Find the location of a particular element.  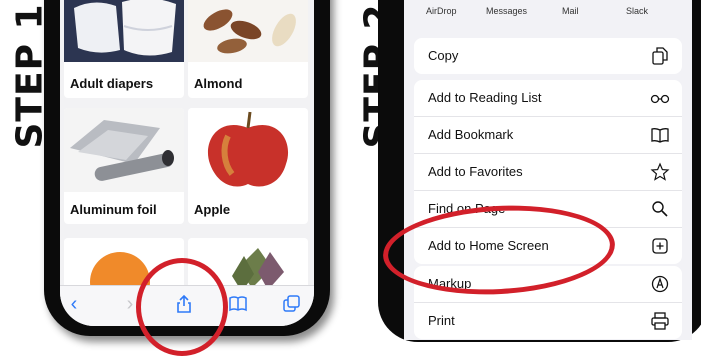

product-label: Adult diapers is located at coordinates (112, 83).